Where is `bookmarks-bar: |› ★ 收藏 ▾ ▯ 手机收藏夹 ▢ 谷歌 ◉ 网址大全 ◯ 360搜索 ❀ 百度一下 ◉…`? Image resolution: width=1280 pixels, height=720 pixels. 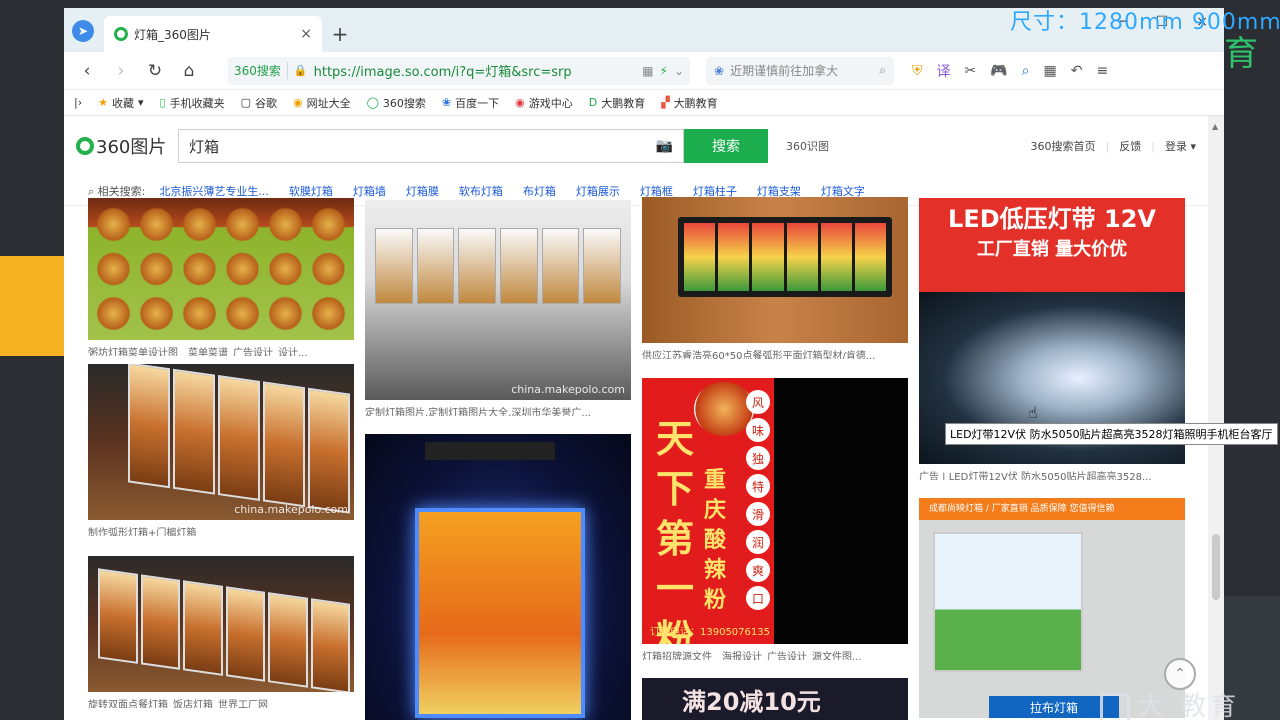
bookmarks-bar: |› ★ 收藏 ▾ ▯ 手机收藏夹 ▢ 谷歌 ◉ 网址大全 ◯ 360搜索 ❀ 百度一下 ◉… is located at coordinates (644, 103).